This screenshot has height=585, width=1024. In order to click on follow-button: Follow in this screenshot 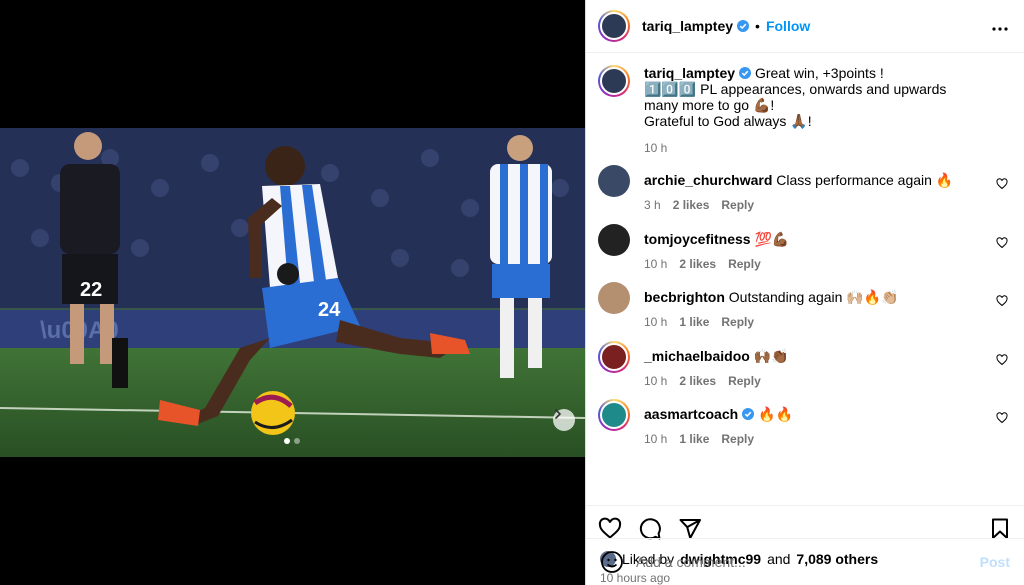, I will do `click(788, 26)`.